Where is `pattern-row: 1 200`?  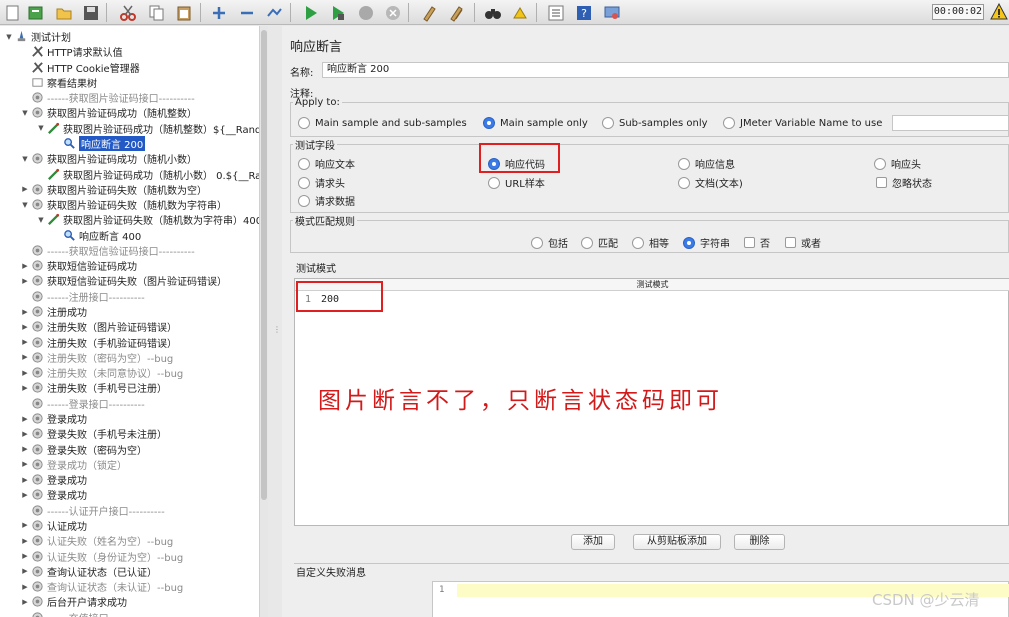 pattern-row: 1 200 is located at coordinates (652, 301).